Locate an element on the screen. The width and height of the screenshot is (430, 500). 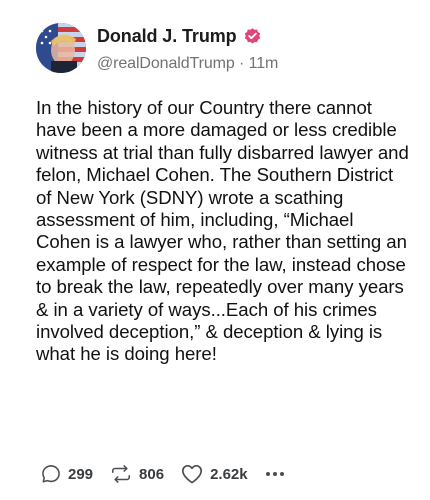
reply-button: 299 is located at coordinates (66, 474).